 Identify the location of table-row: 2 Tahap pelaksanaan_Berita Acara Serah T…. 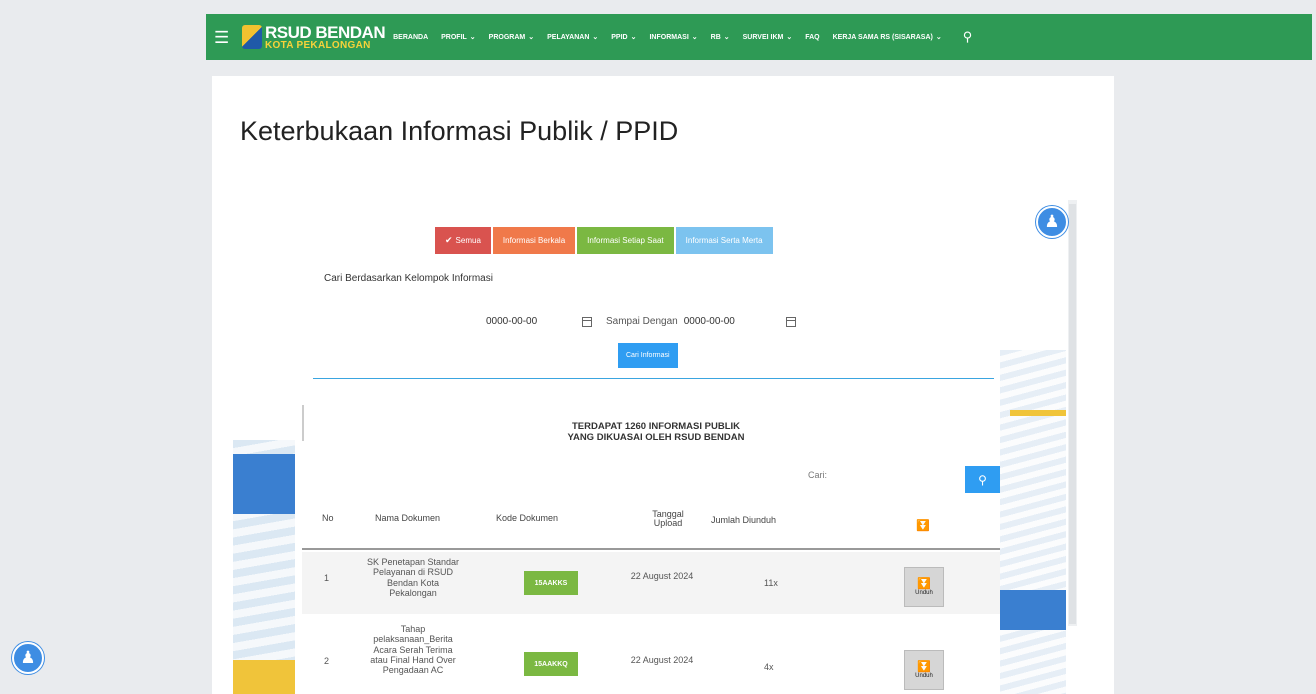
(651, 655).